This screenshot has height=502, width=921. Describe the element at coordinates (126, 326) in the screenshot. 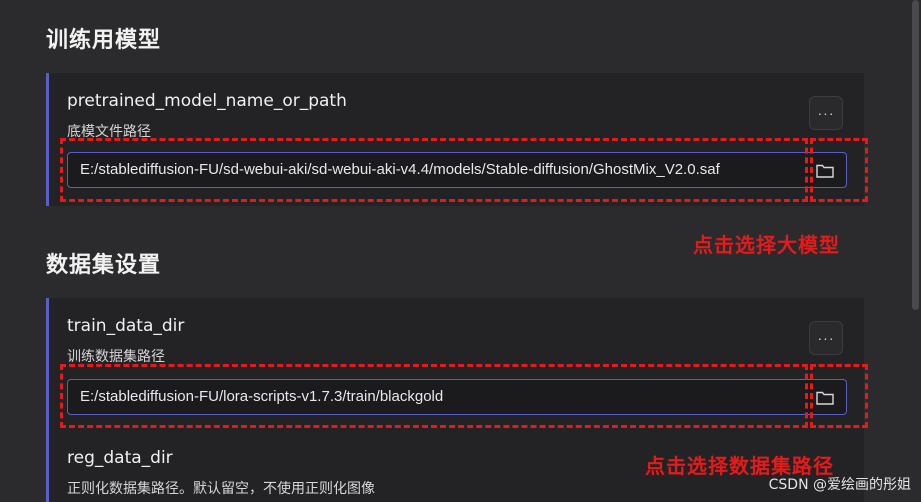

I see `field-name-train-data-dir: train_data_dir` at that location.